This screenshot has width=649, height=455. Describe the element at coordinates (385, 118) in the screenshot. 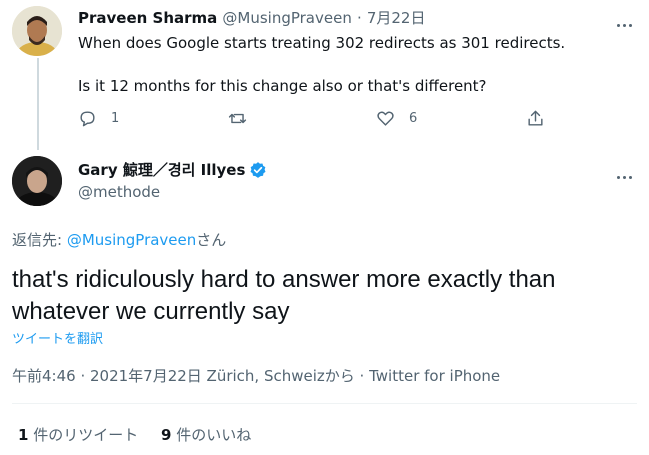

I see `like-icon` at that location.